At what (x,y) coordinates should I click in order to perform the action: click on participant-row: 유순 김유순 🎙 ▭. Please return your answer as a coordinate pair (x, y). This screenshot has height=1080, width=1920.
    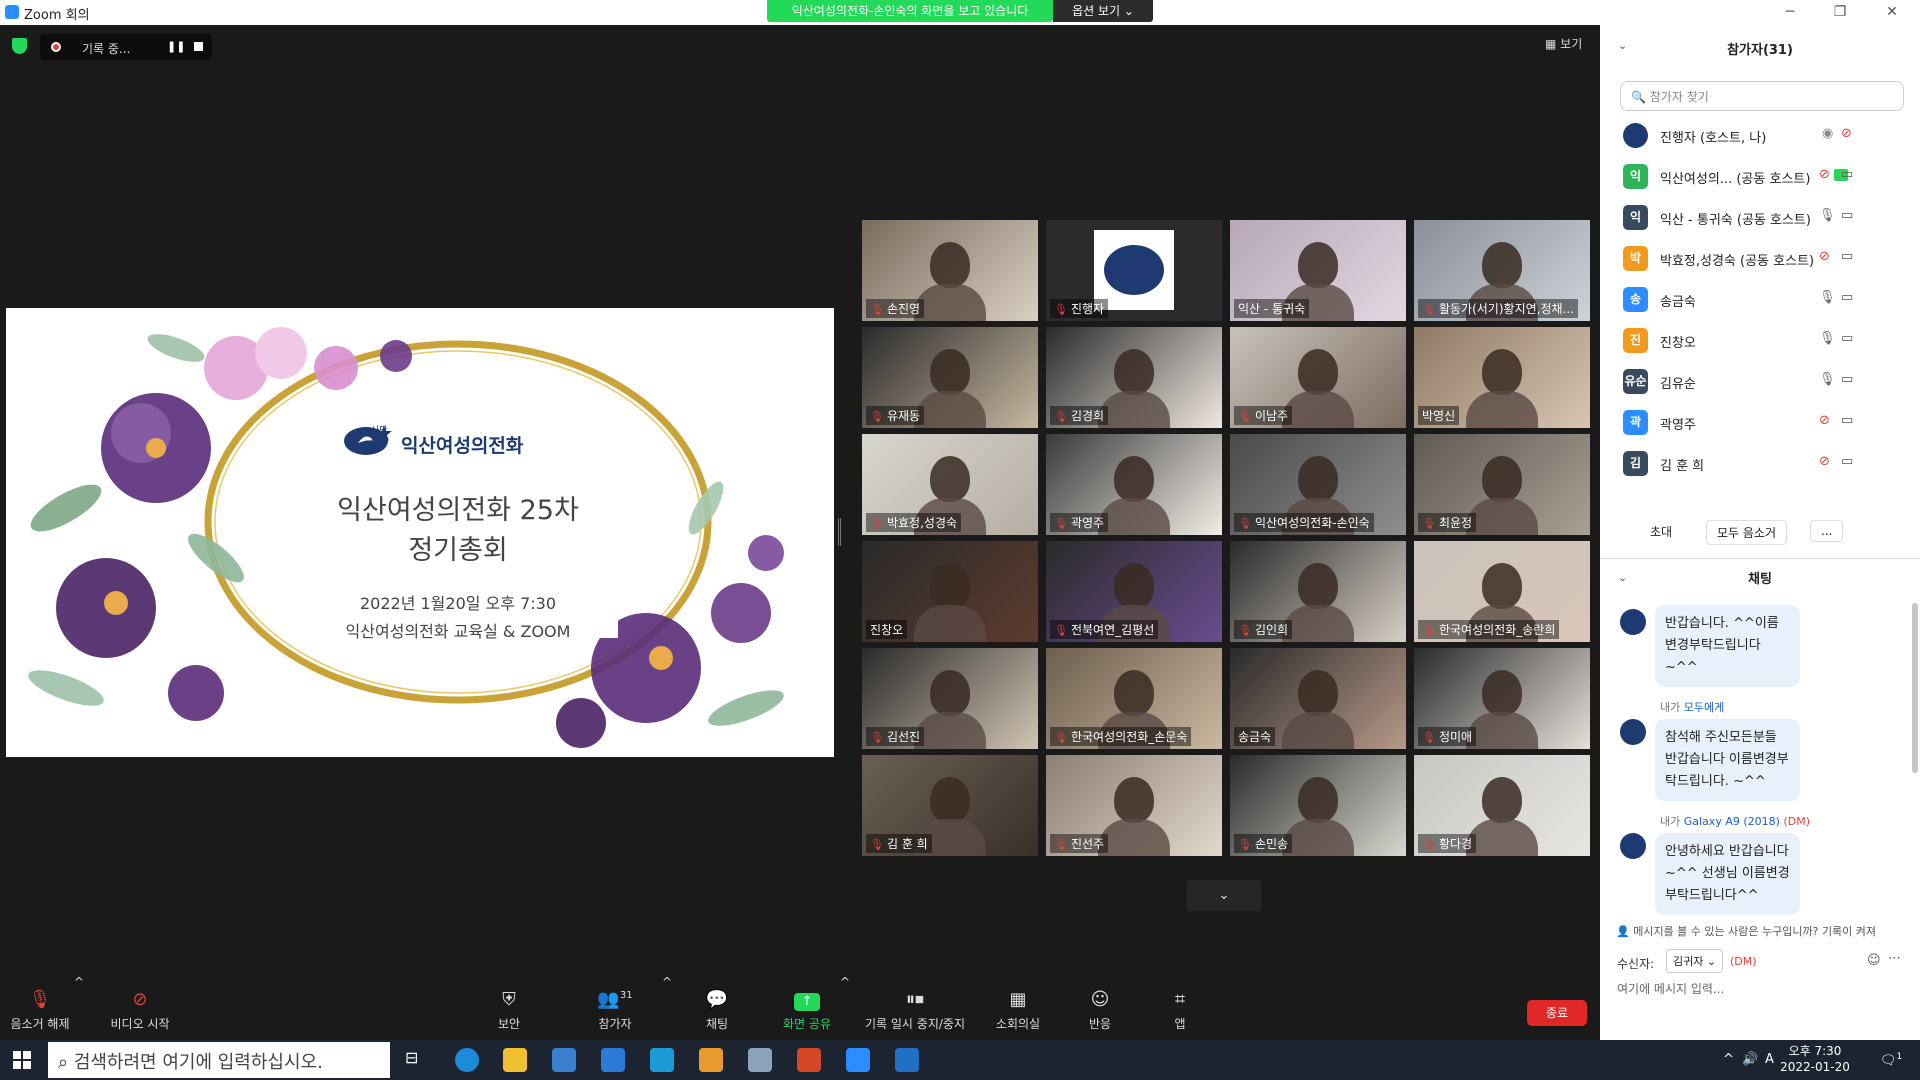
    Looking at the image, I should click on (1755, 381).